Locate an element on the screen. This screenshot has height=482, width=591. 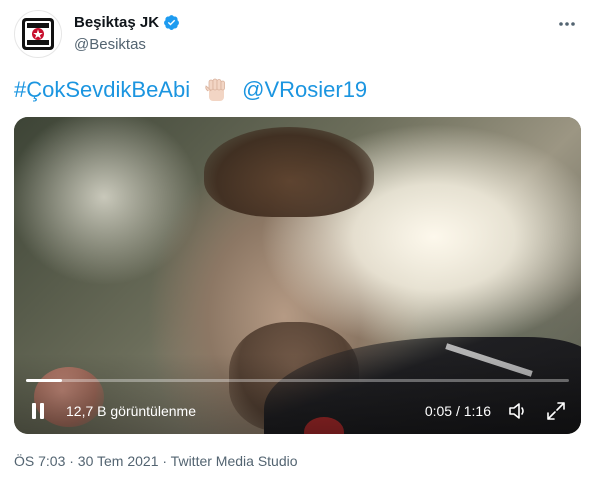
avatar is located at coordinates (38, 34).